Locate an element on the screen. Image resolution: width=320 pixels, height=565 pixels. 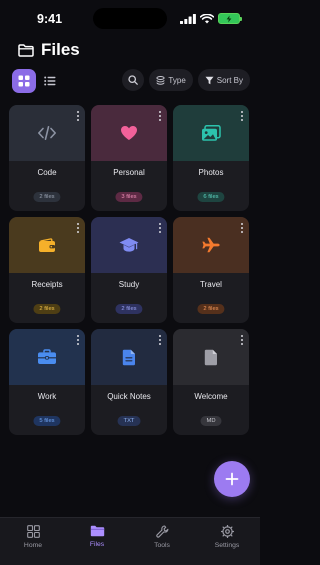
airplane-icon is located at coordinates (211, 245).